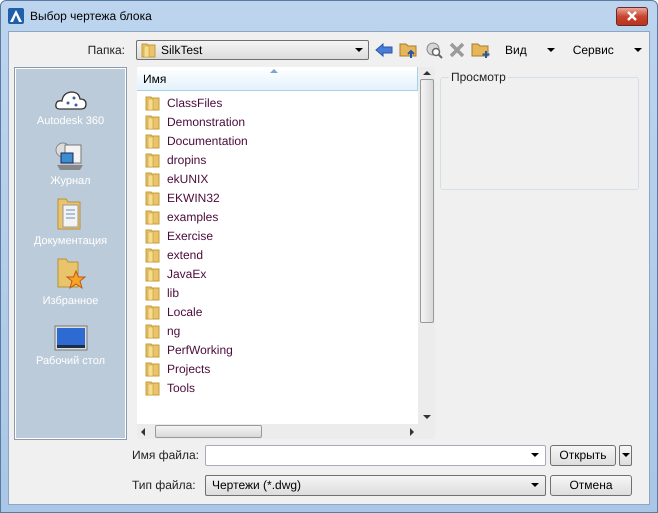 The width and height of the screenshot is (658, 513). I want to click on new-folder-icon, so click(481, 50).